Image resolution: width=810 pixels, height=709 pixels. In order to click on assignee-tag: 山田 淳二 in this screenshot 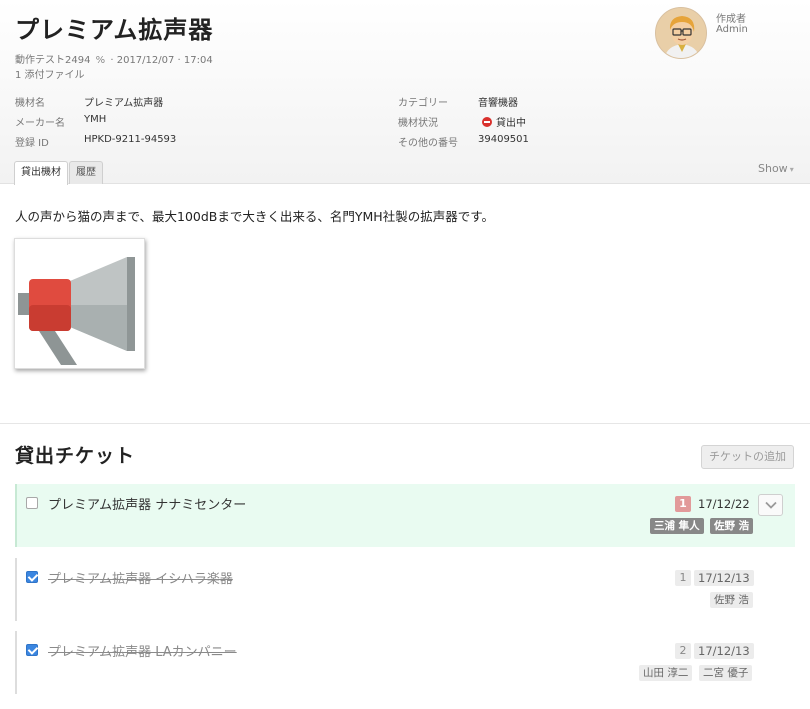, I will do `click(666, 673)`.